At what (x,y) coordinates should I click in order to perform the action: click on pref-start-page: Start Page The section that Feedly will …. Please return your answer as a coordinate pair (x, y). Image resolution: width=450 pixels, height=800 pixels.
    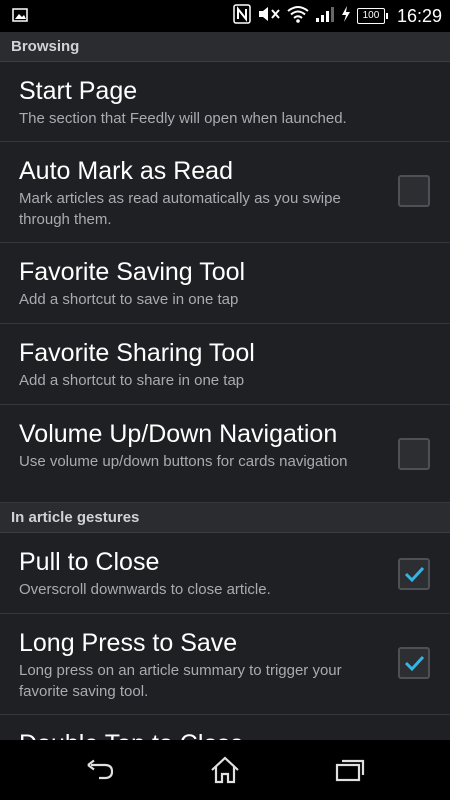
    Looking at the image, I should click on (225, 102).